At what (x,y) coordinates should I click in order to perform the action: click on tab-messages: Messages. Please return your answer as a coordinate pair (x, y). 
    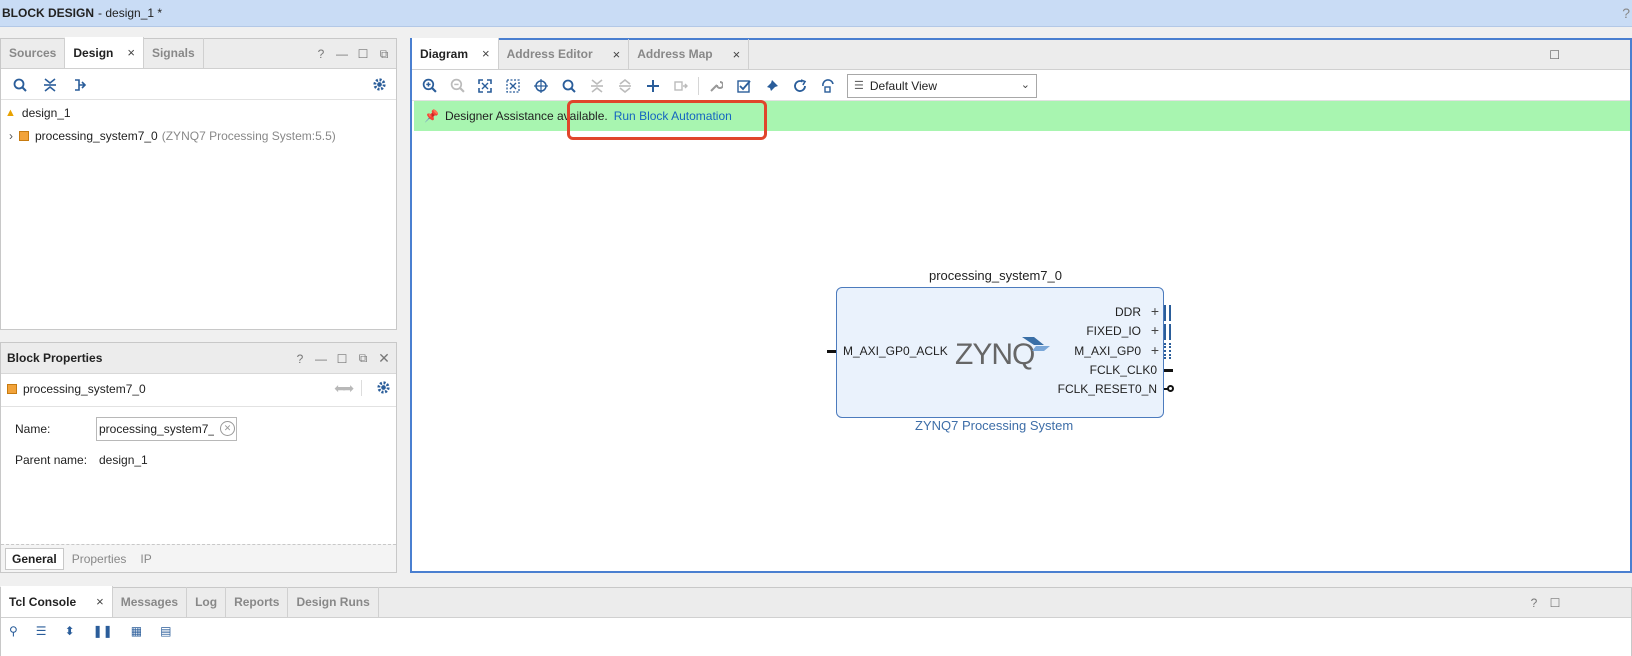
    Looking at the image, I should click on (150, 602).